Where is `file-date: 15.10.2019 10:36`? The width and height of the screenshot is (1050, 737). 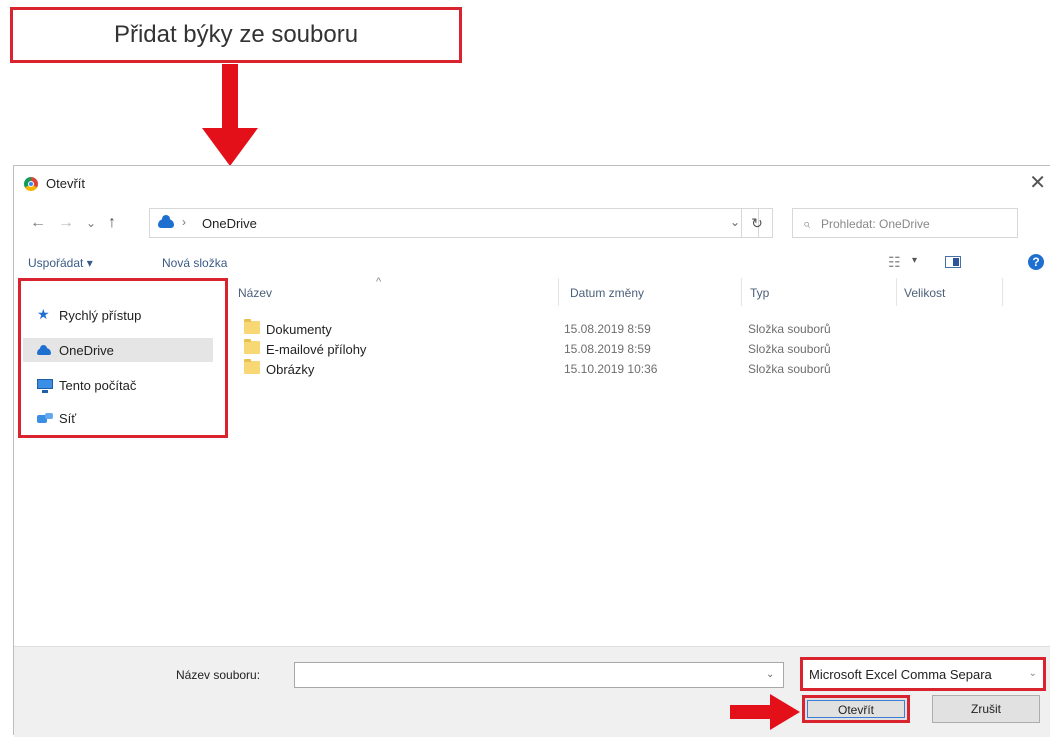
file-date: 15.10.2019 10:36 is located at coordinates (611, 369).